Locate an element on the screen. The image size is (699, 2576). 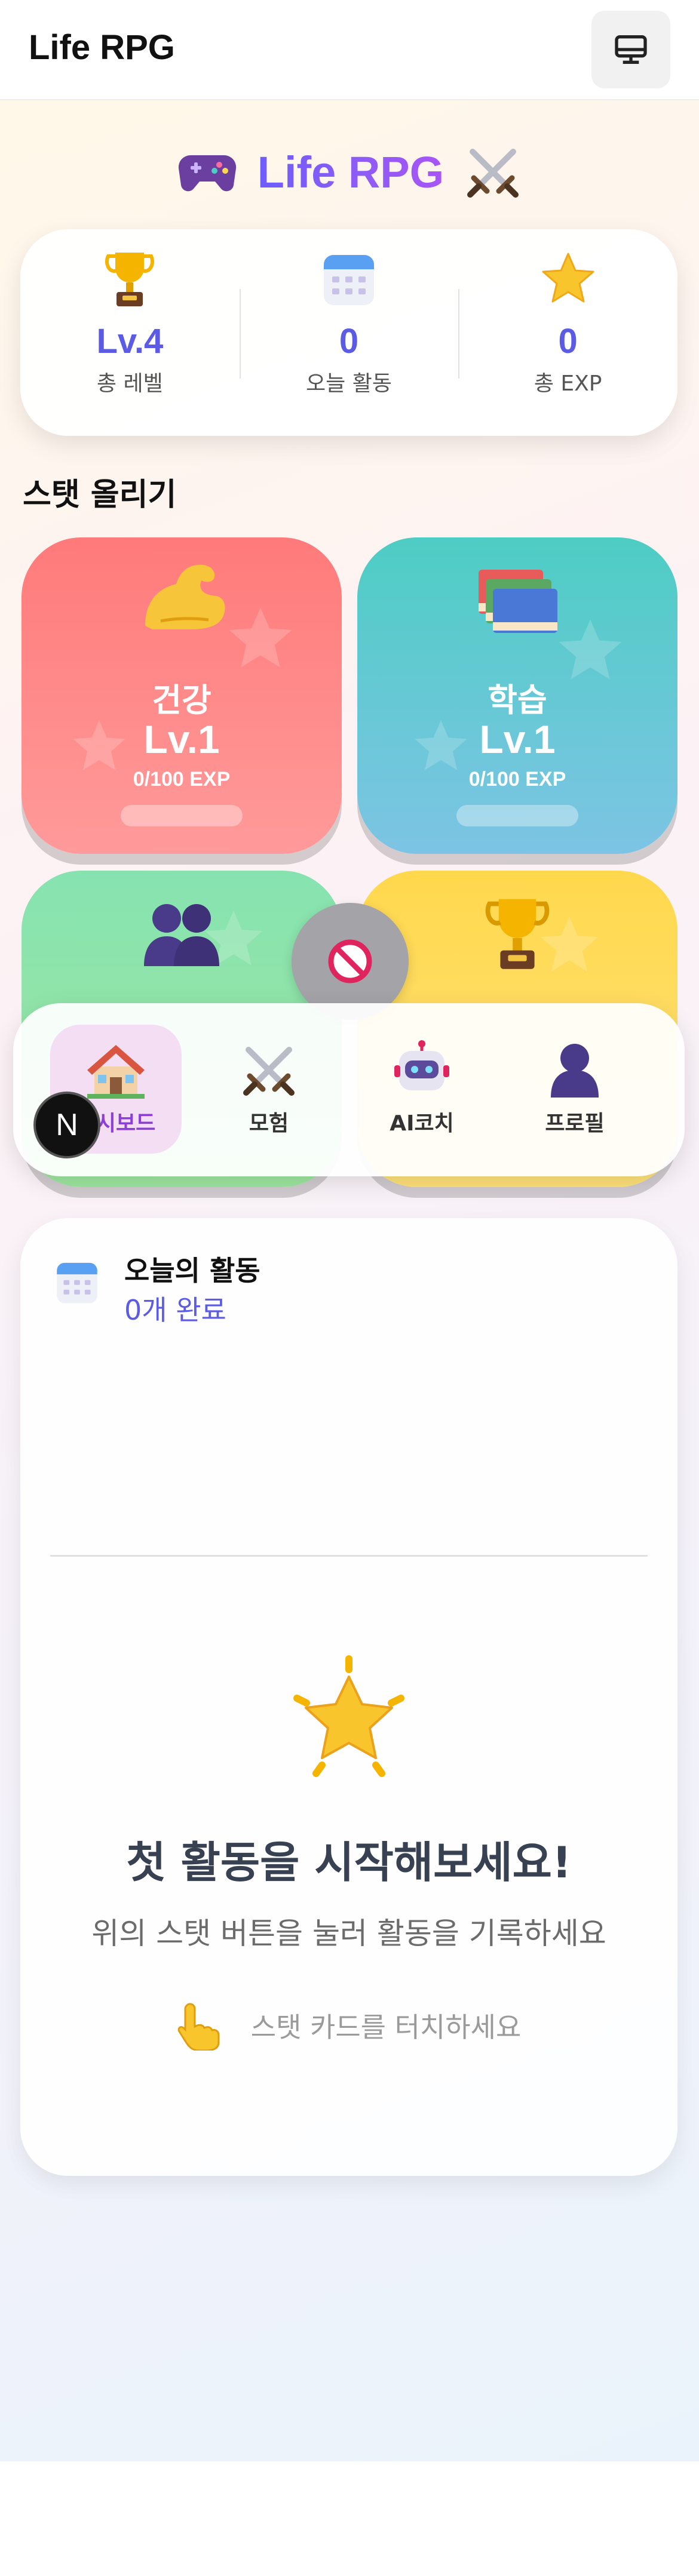
glowing-star-icon is located at coordinates (348, 1716).